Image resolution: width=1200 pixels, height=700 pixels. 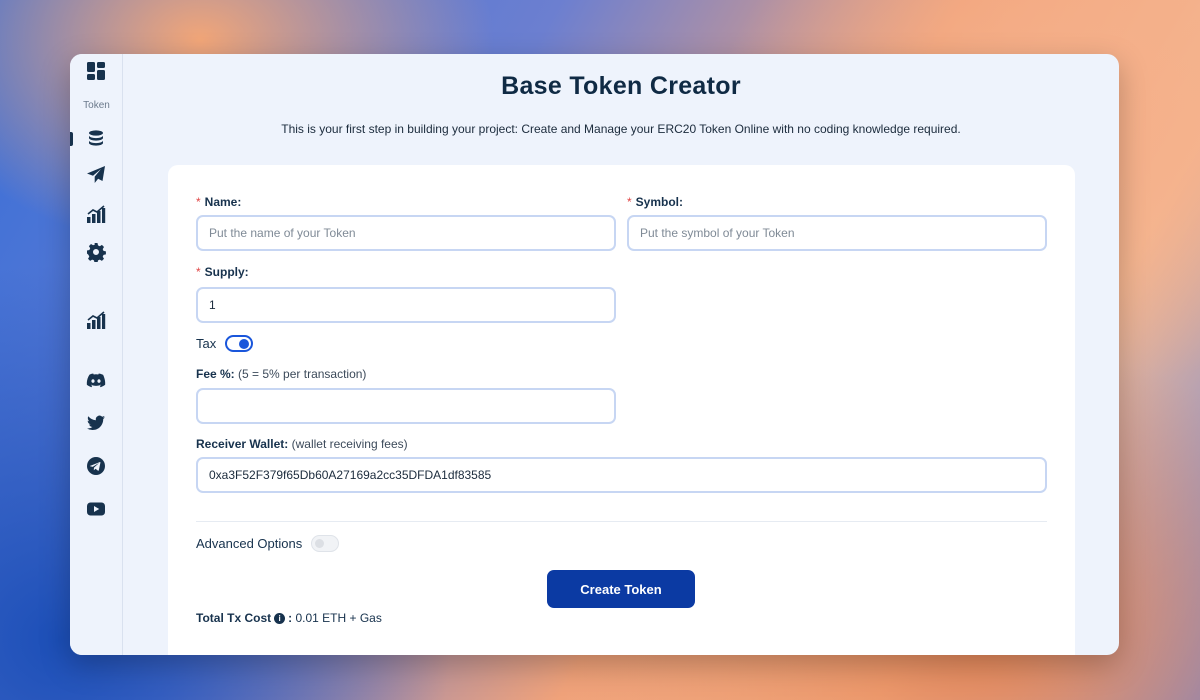 I want to click on total-cost-label: Total Tx Cost, so click(x=234, y=618).